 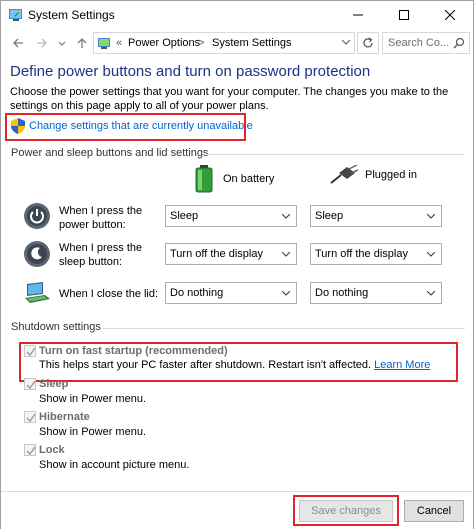 I want to click on refresh-button, so click(x=368, y=43).